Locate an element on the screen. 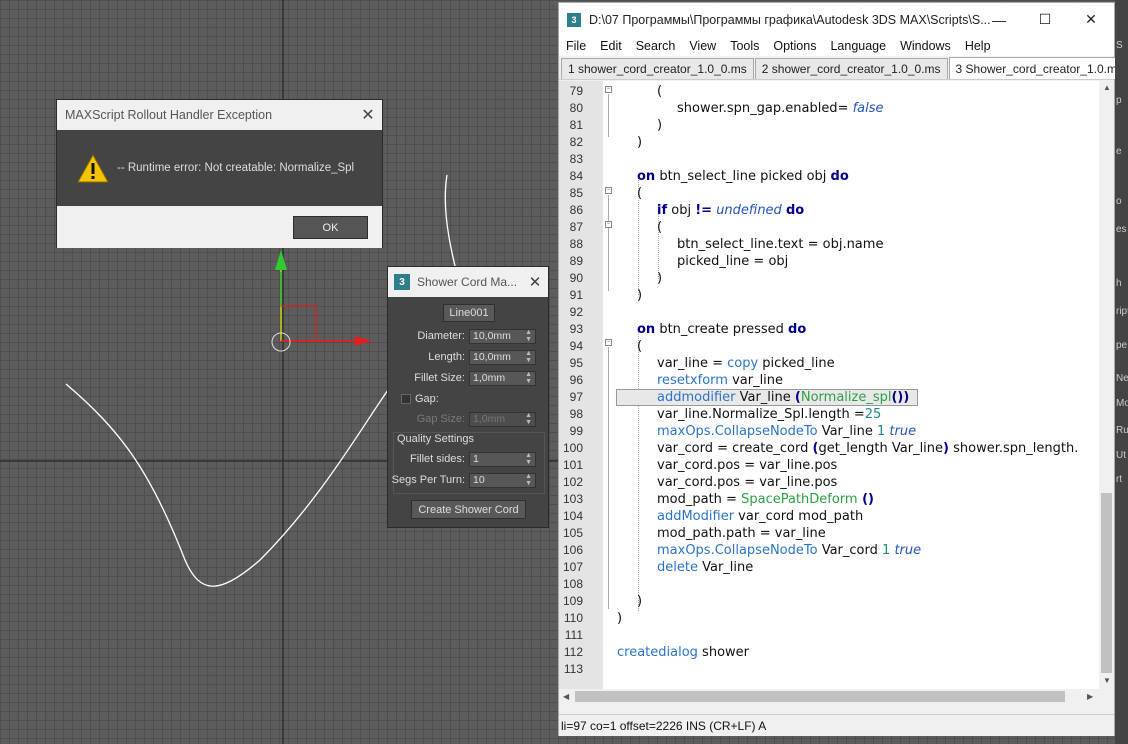 Image resolution: width=1128 pixels, height=744 pixels. code-line-105: mod_path.path = var_line is located at coordinates (741, 533).